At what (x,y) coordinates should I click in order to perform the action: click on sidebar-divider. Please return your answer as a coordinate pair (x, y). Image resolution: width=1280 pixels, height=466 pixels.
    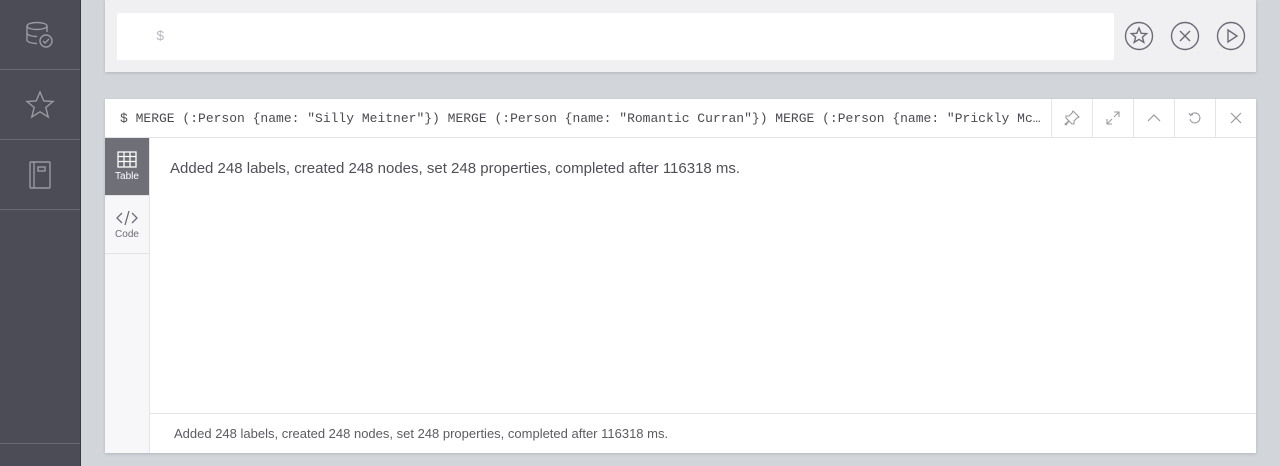
    Looking at the image, I should click on (40, 443).